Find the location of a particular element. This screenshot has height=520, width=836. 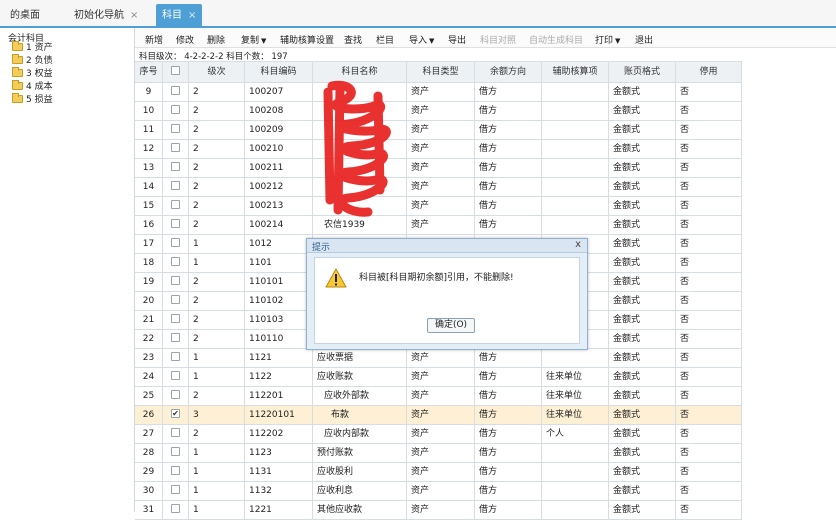

cell-level: 2 is located at coordinates (217, 301).